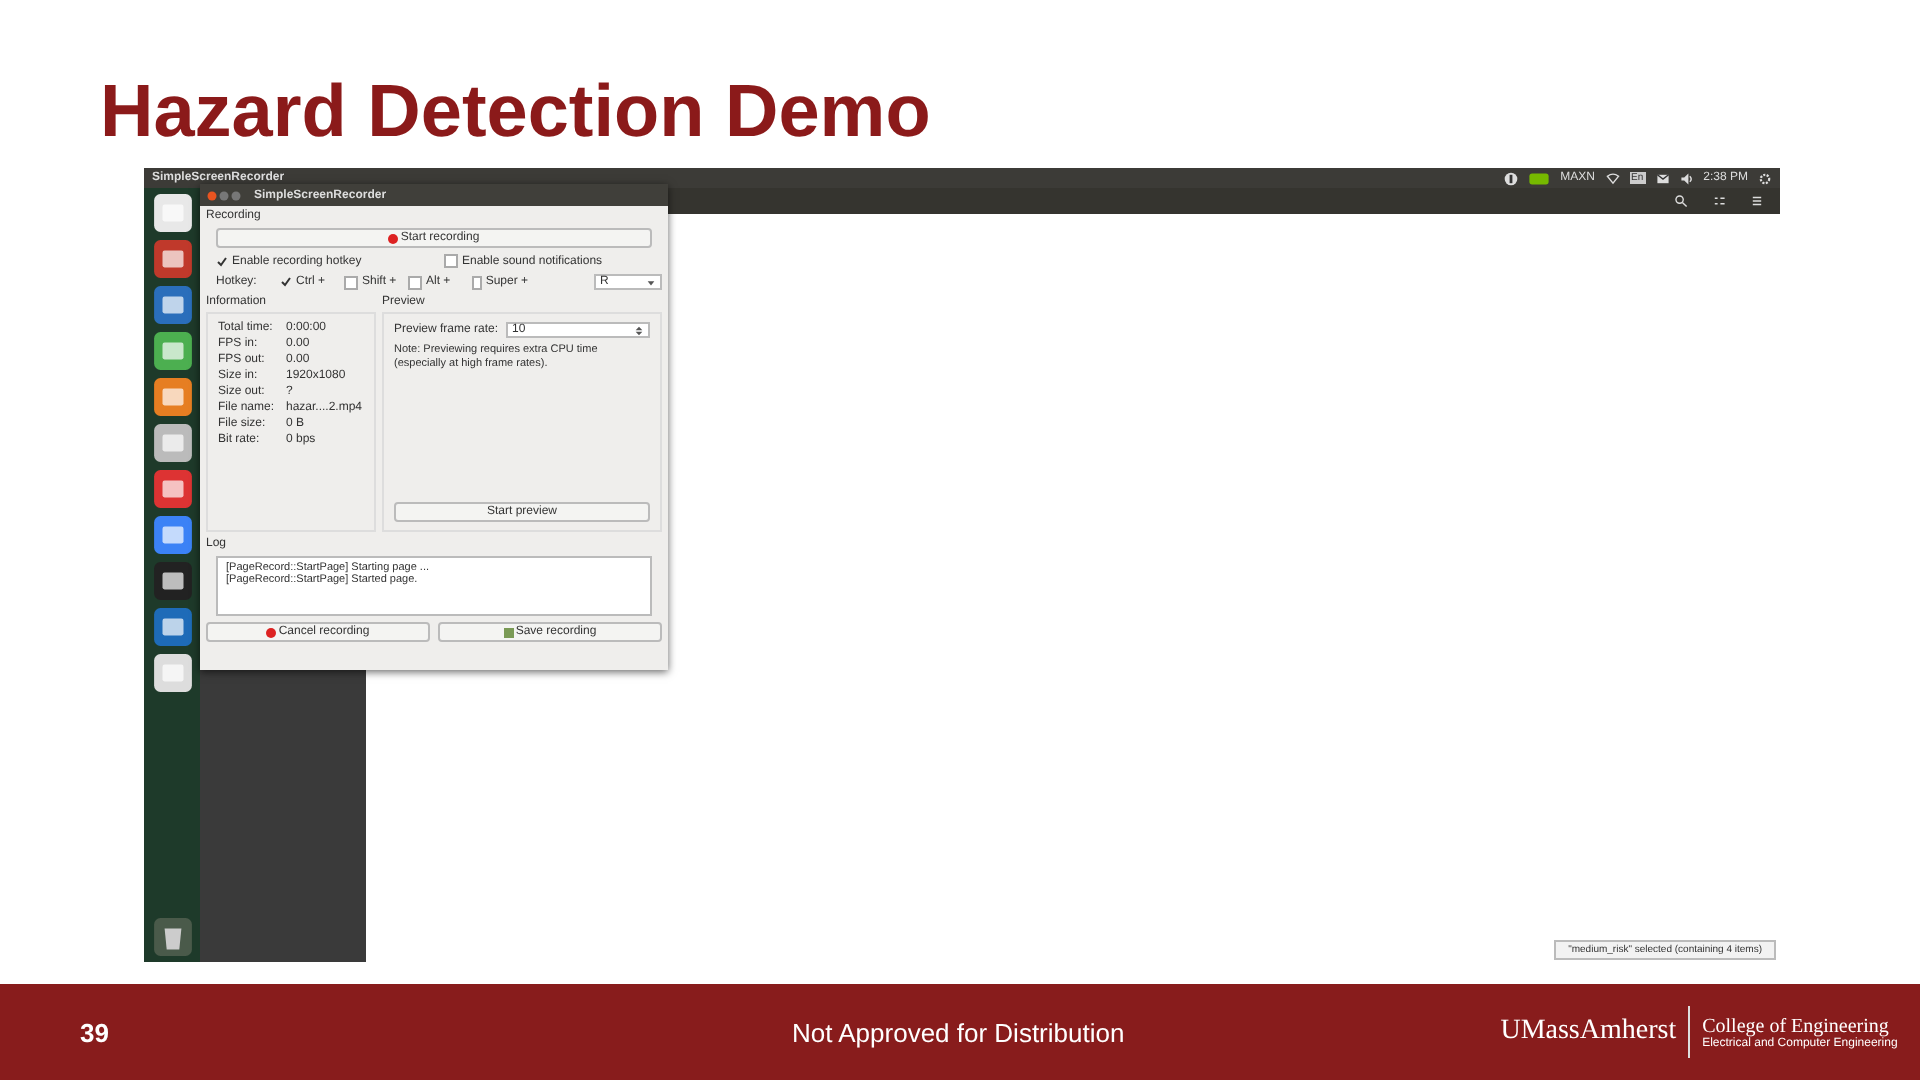 The height and width of the screenshot is (1080, 1920). Describe the element at coordinates (1719, 201) in the screenshot. I see `list-view-icon` at that location.